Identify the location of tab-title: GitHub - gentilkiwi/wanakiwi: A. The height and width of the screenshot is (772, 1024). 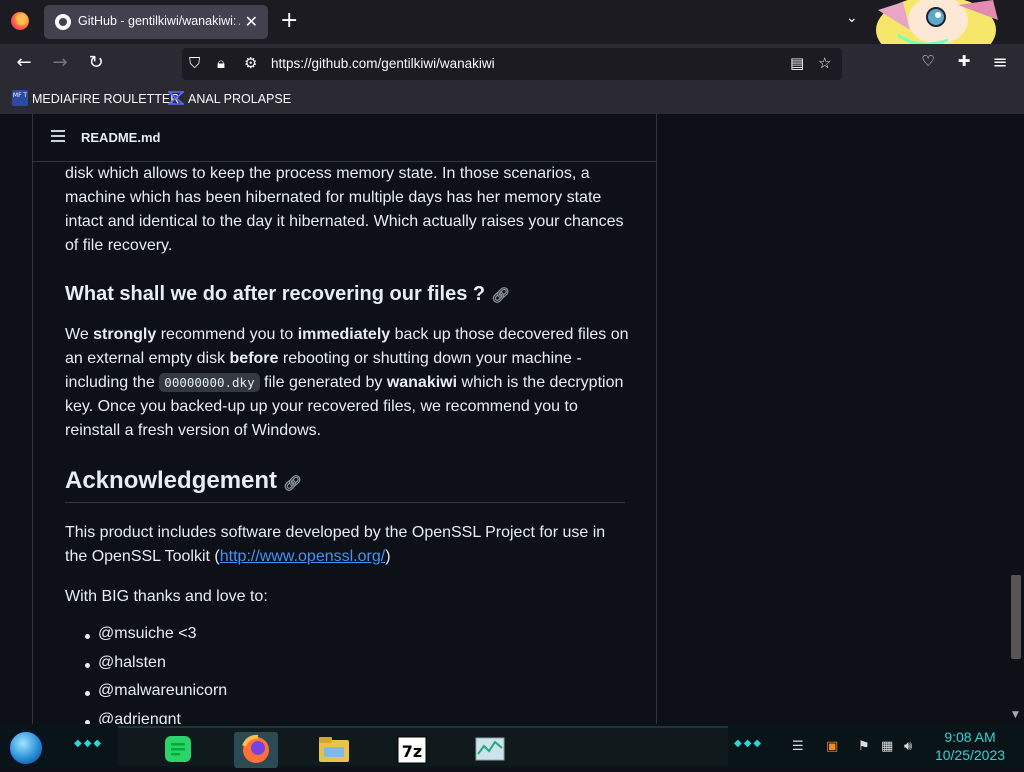
(159, 21).